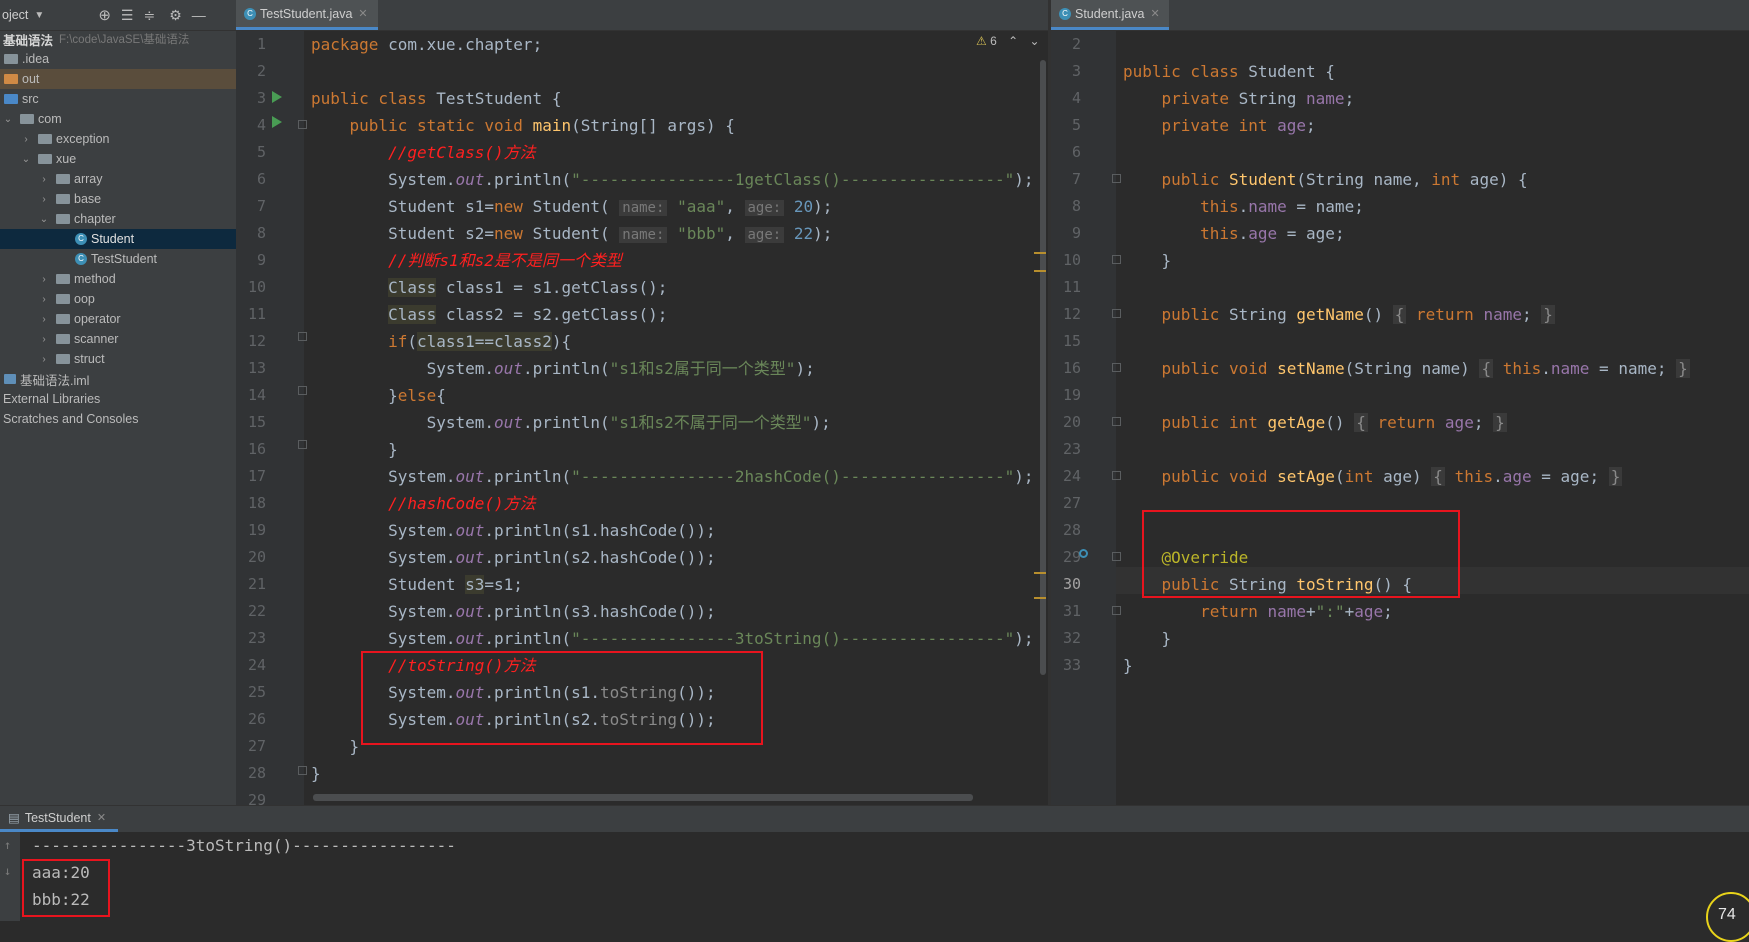 The width and height of the screenshot is (1749, 942). Describe the element at coordinates (59, 819) in the screenshot. I see `tab-run-teststudent: ▤ TestStudent ✕` at that location.